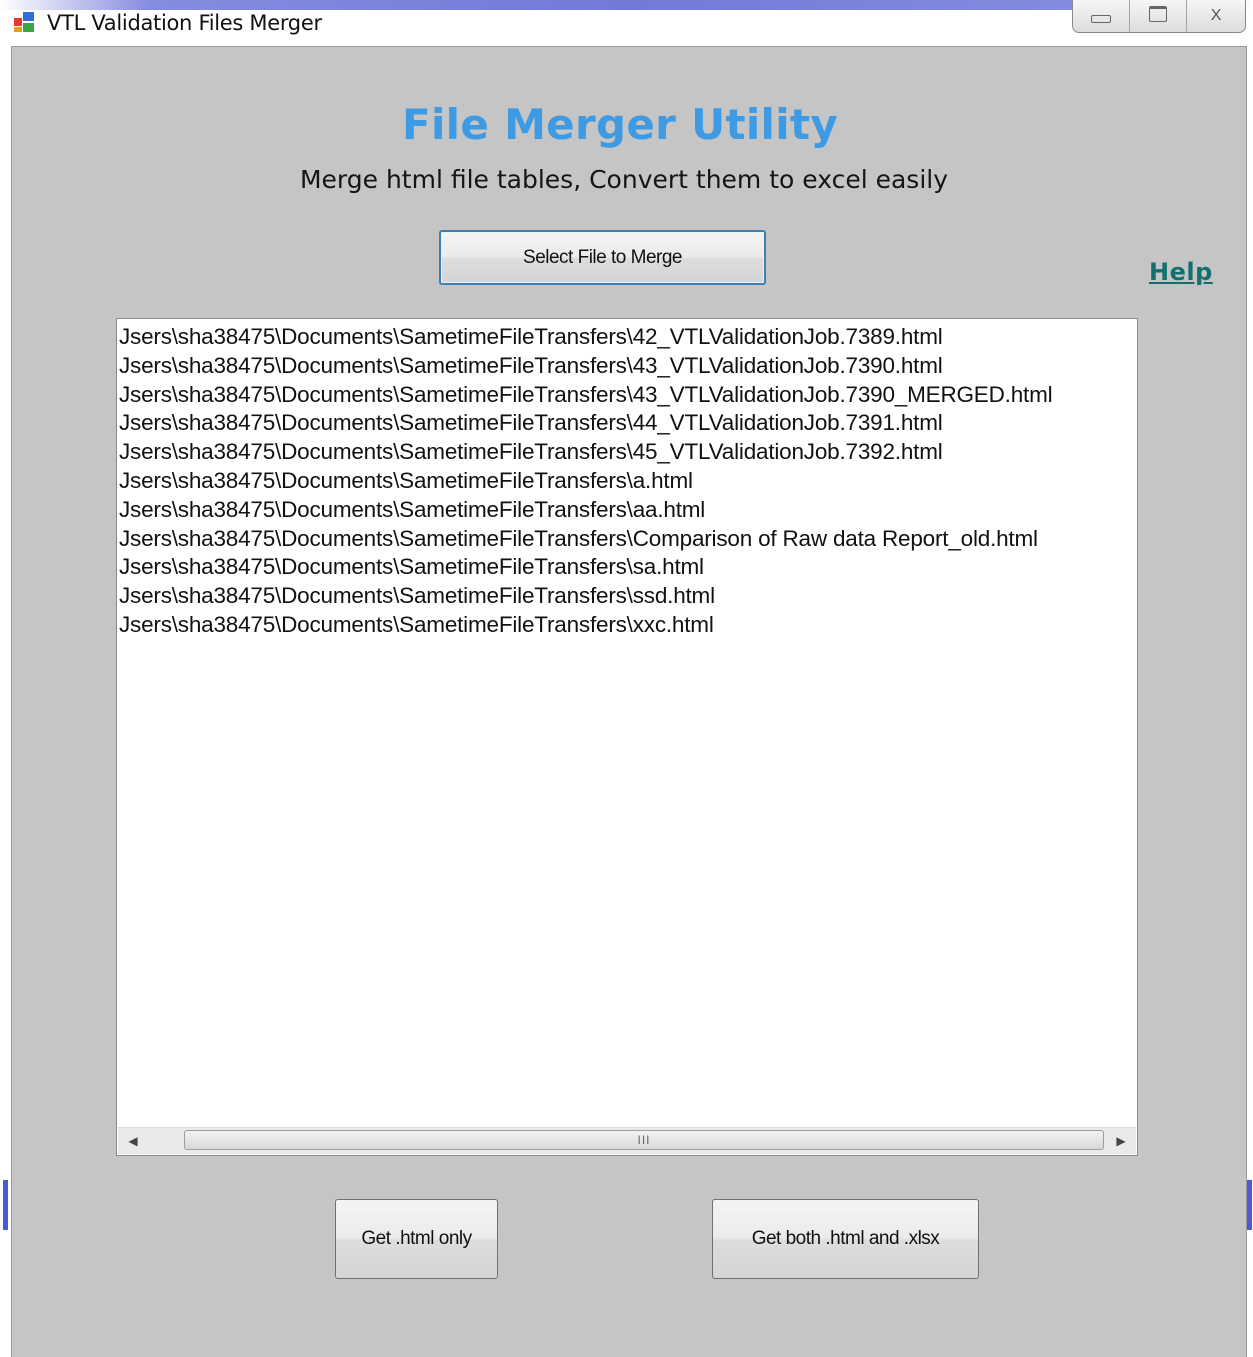  Describe the element at coordinates (416, 1239) in the screenshot. I see `get-html-only-button: Get .html only` at that location.